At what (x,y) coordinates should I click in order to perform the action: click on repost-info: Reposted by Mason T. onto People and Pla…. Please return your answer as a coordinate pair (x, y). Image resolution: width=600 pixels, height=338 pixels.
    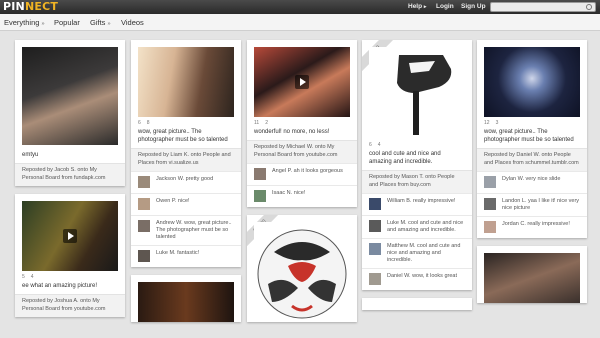
    Looking at the image, I should click on (417, 181).